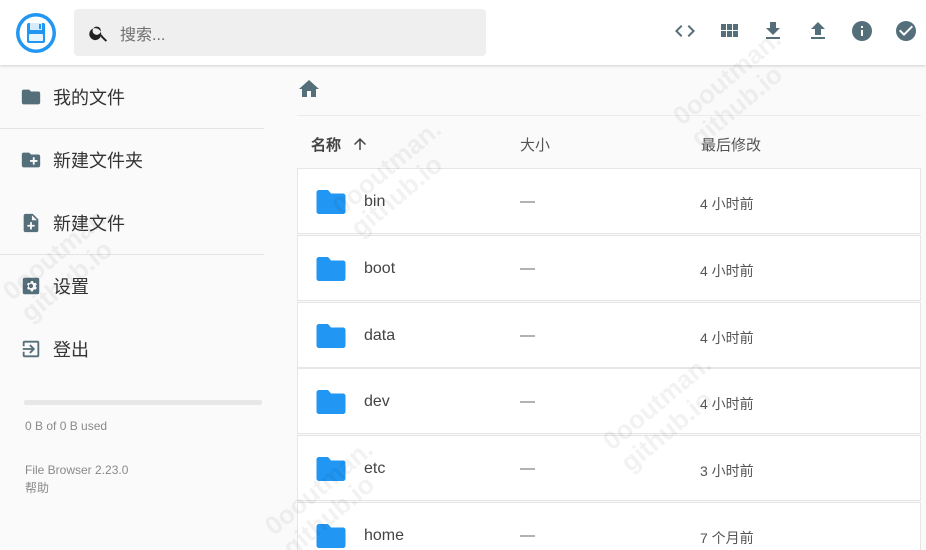 This screenshot has height=550, width=926. I want to click on arrow-up-icon, so click(360, 144).